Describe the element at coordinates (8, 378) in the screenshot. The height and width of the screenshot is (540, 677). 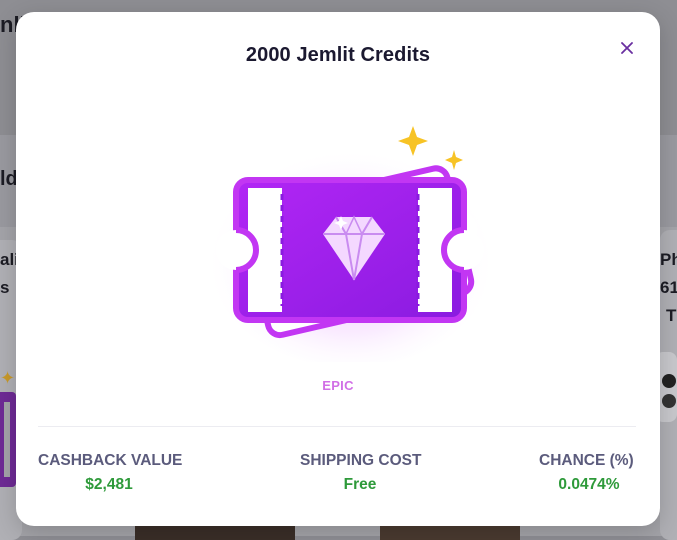
I see `sparkle-icon: ✦` at that location.